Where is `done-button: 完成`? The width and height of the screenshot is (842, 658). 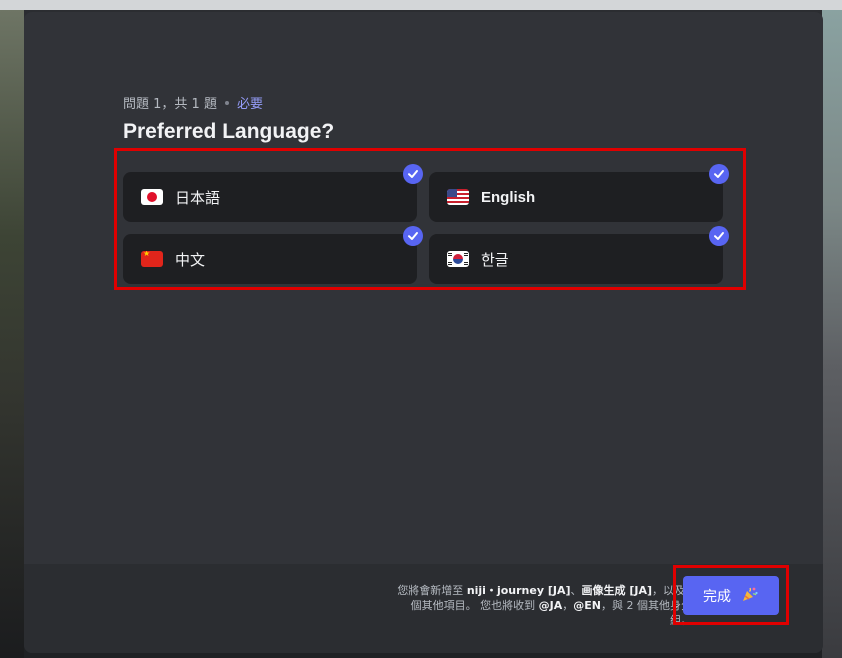 done-button: 完成 is located at coordinates (731, 595).